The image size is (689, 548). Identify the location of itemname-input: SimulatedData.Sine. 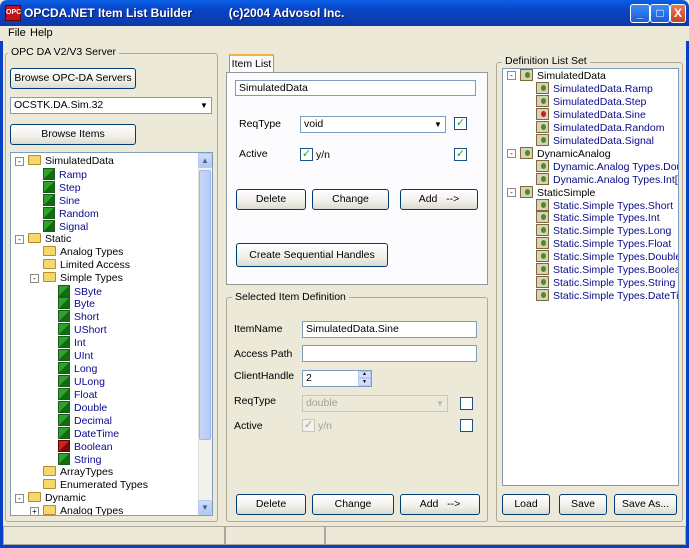
(389, 329).